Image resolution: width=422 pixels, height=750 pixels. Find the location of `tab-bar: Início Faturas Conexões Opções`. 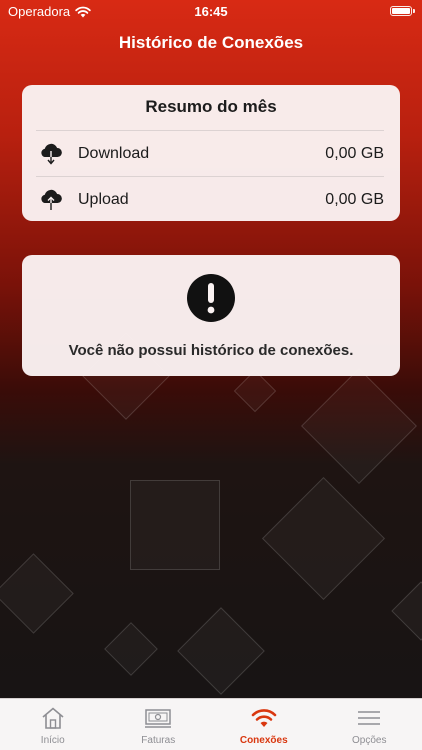

tab-bar: Início Faturas Conexões Opções is located at coordinates (211, 724).